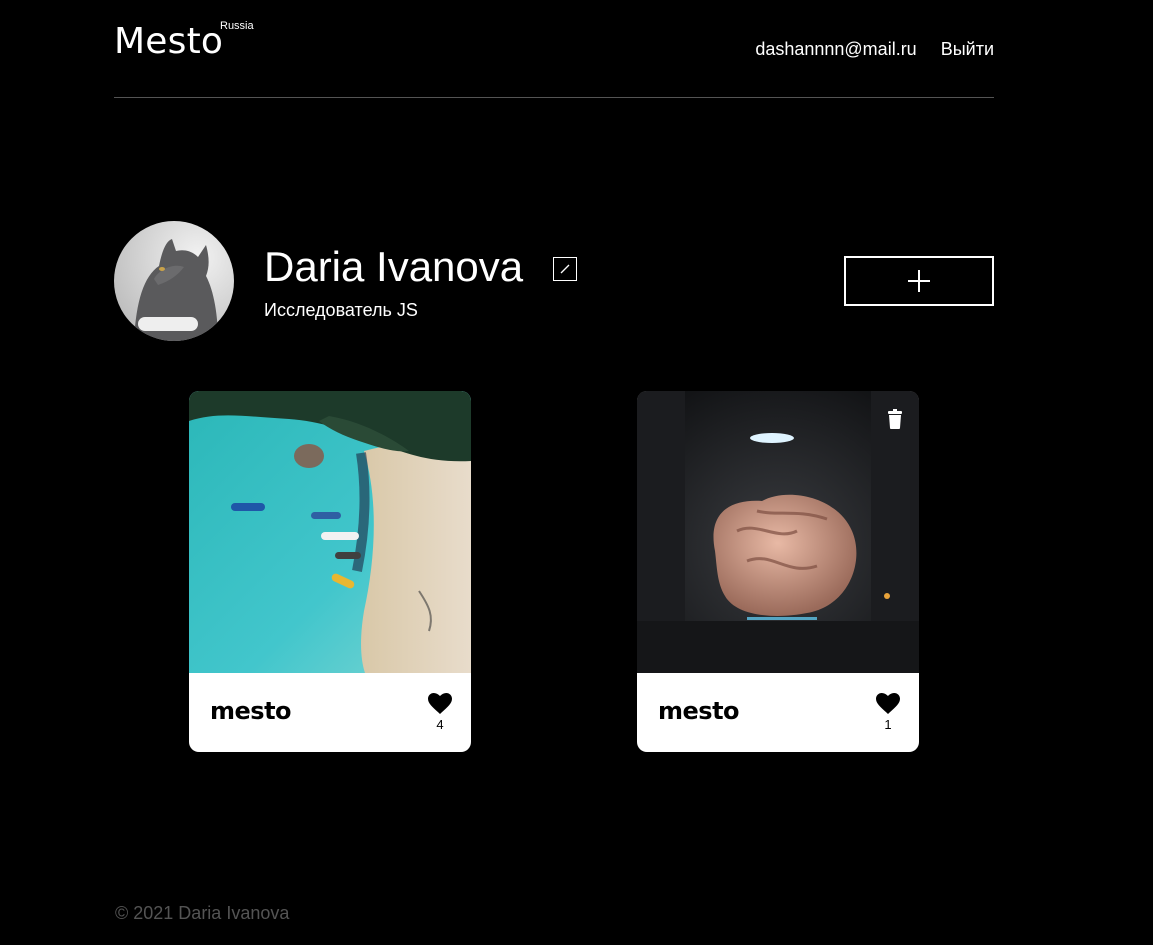 The image size is (1153, 945). What do you see at coordinates (341, 310) in the screenshot?
I see `profile-about: Исследователь JS` at bounding box center [341, 310].